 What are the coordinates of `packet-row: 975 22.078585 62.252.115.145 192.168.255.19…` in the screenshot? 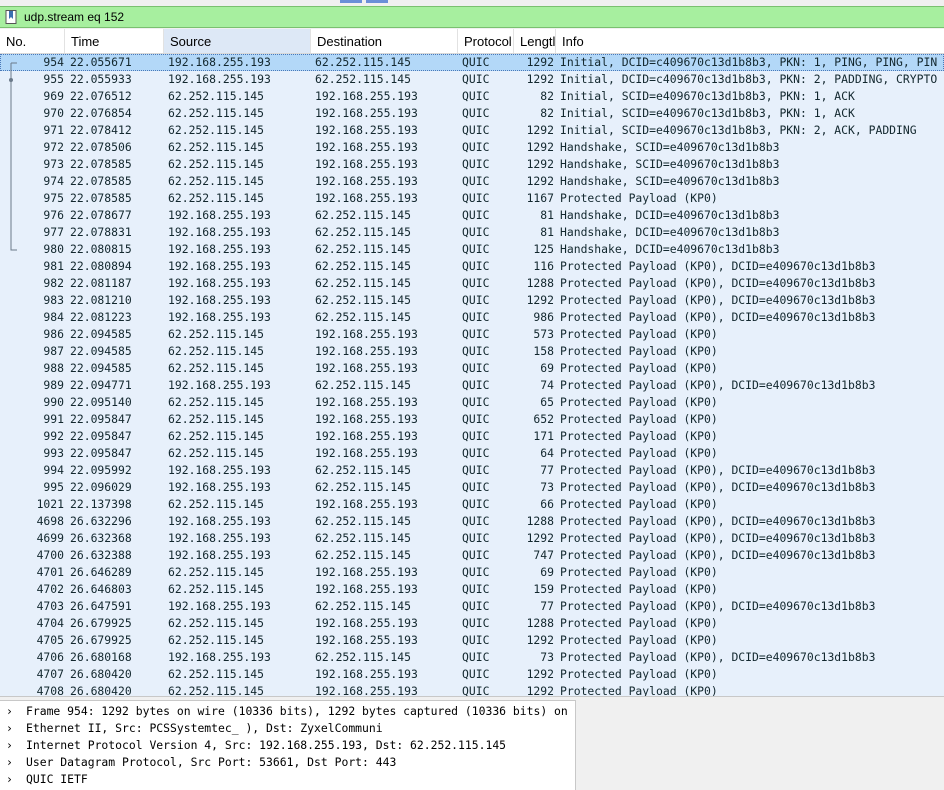 It's located at (472, 198).